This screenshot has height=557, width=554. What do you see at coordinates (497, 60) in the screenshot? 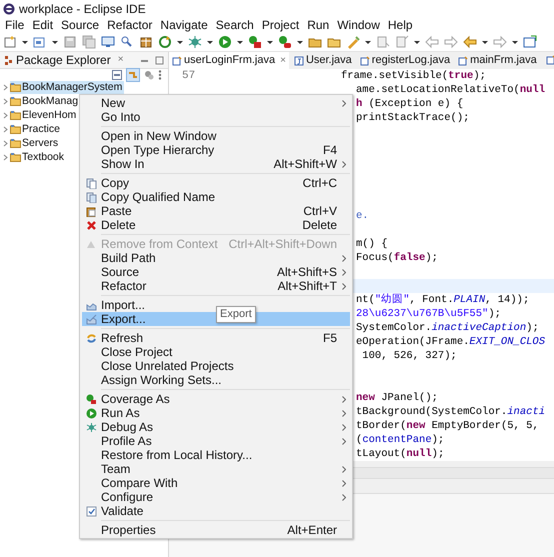
I see `editor-tab: mainFrm.java` at bounding box center [497, 60].